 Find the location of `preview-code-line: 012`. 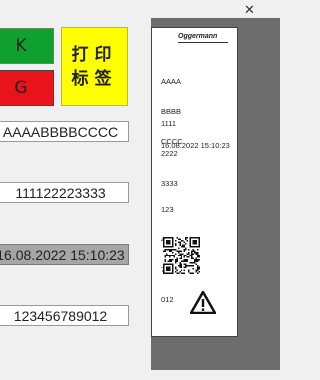

preview-code-line: 012 is located at coordinates (167, 299).